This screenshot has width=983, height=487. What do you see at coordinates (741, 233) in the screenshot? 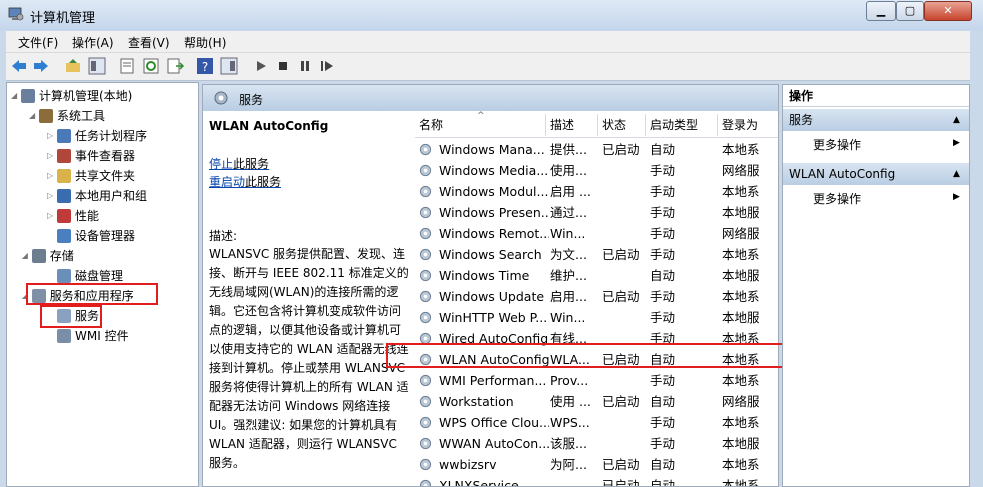
I see `service-logon: 网络服` at bounding box center [741, 233].